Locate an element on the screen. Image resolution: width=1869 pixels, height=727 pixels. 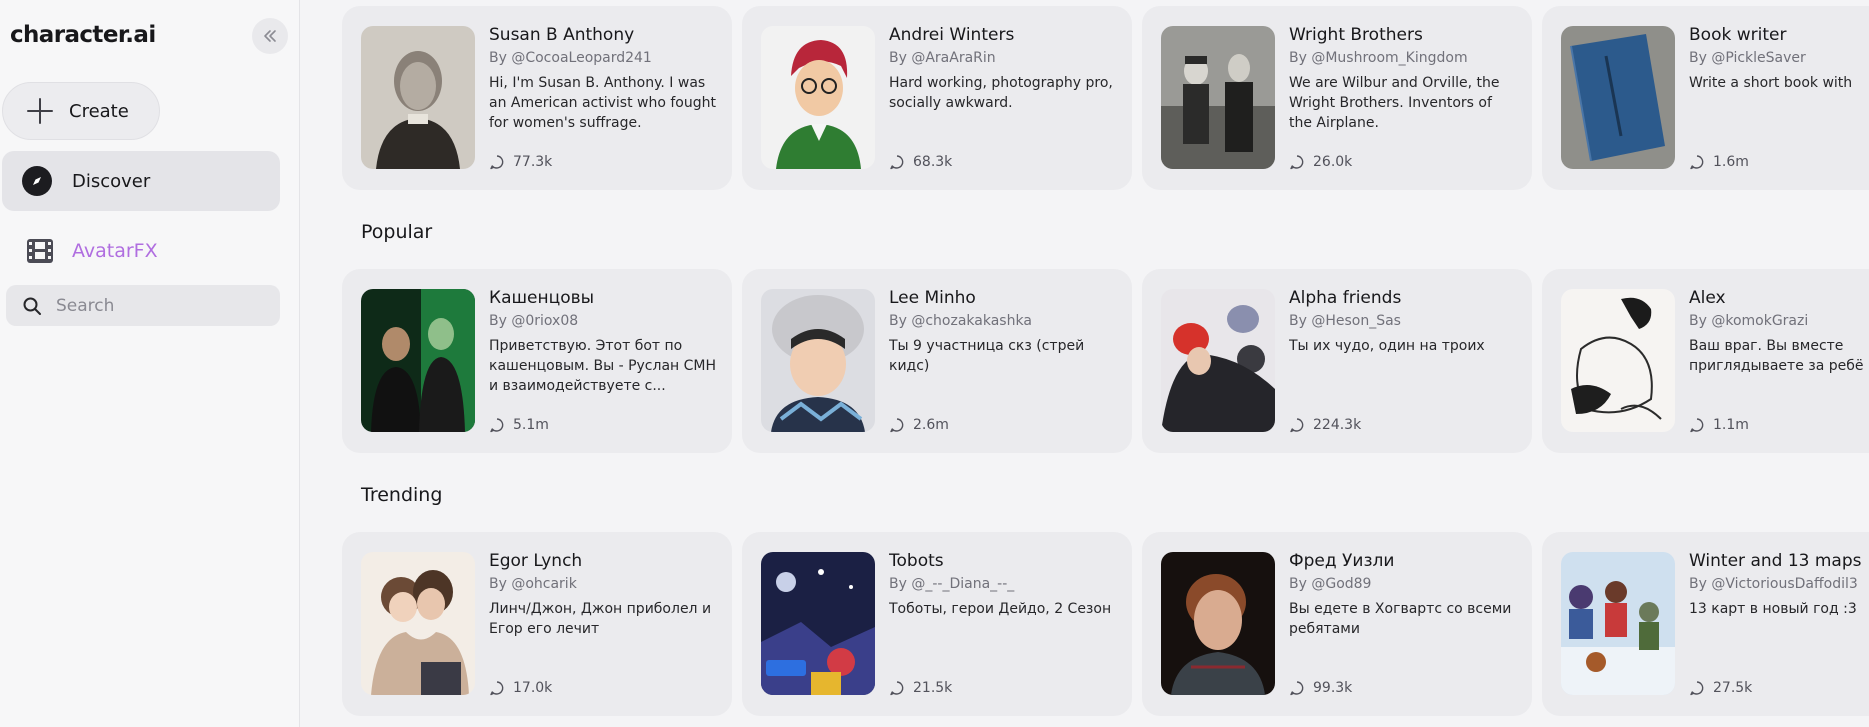
chat-count: 2.6m is located at coordinates (919, 425).